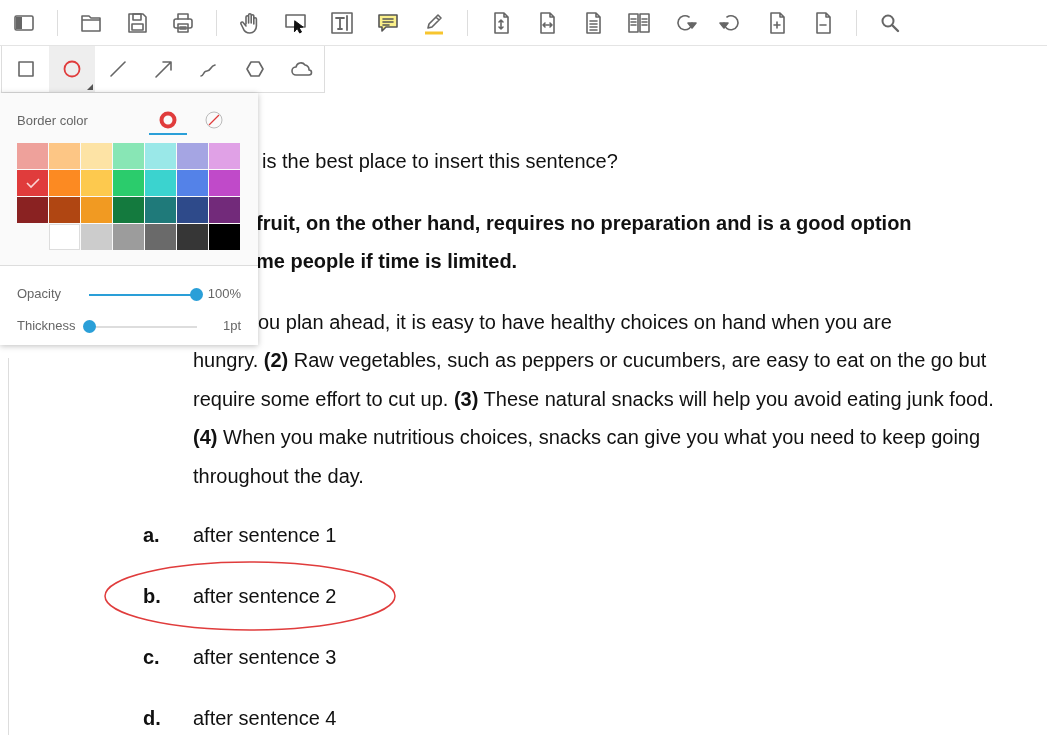 This screenshot has height=735, width=1047. I want to click on slider-value: 100%, so click(223, 294).